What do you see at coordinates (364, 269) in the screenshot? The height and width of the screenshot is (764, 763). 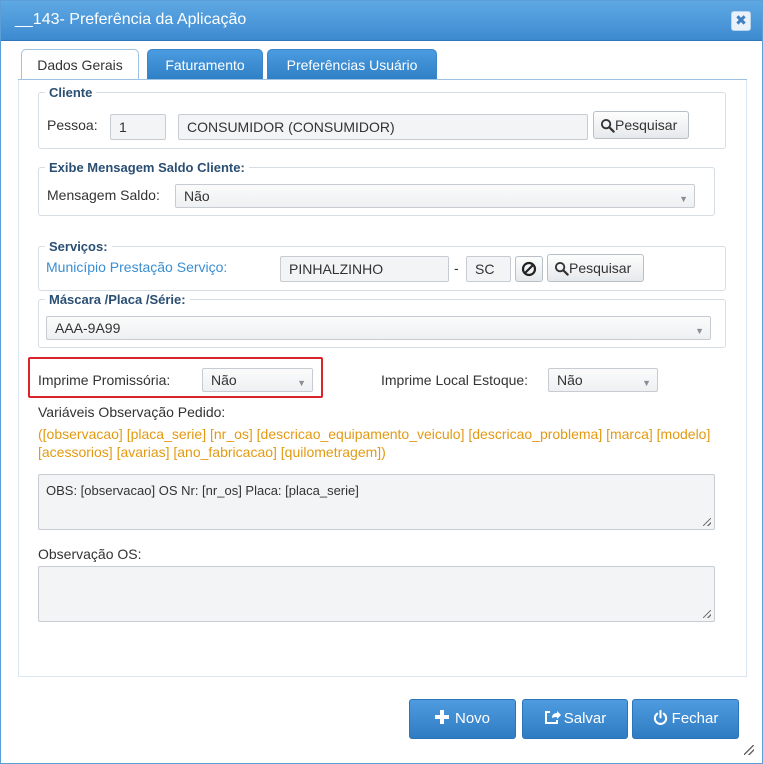 I see `municipio-input: PINHALZINHO` at bounding box center [364, 269].